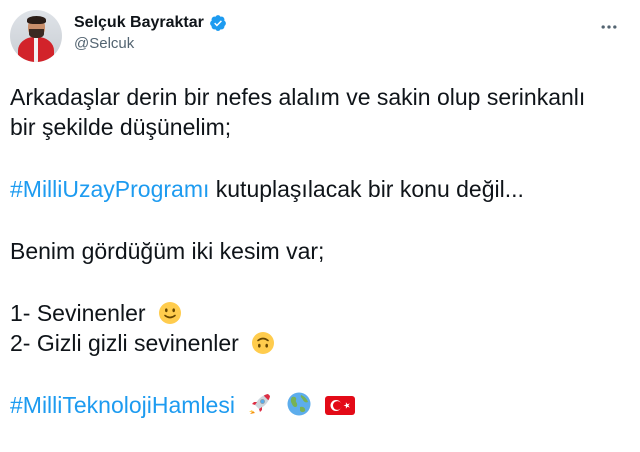 Image resolution: width=640 pixels, height=452 pixels. I want to click on tweet-line: bir şekilde düşünelim;, so click(121, 127).